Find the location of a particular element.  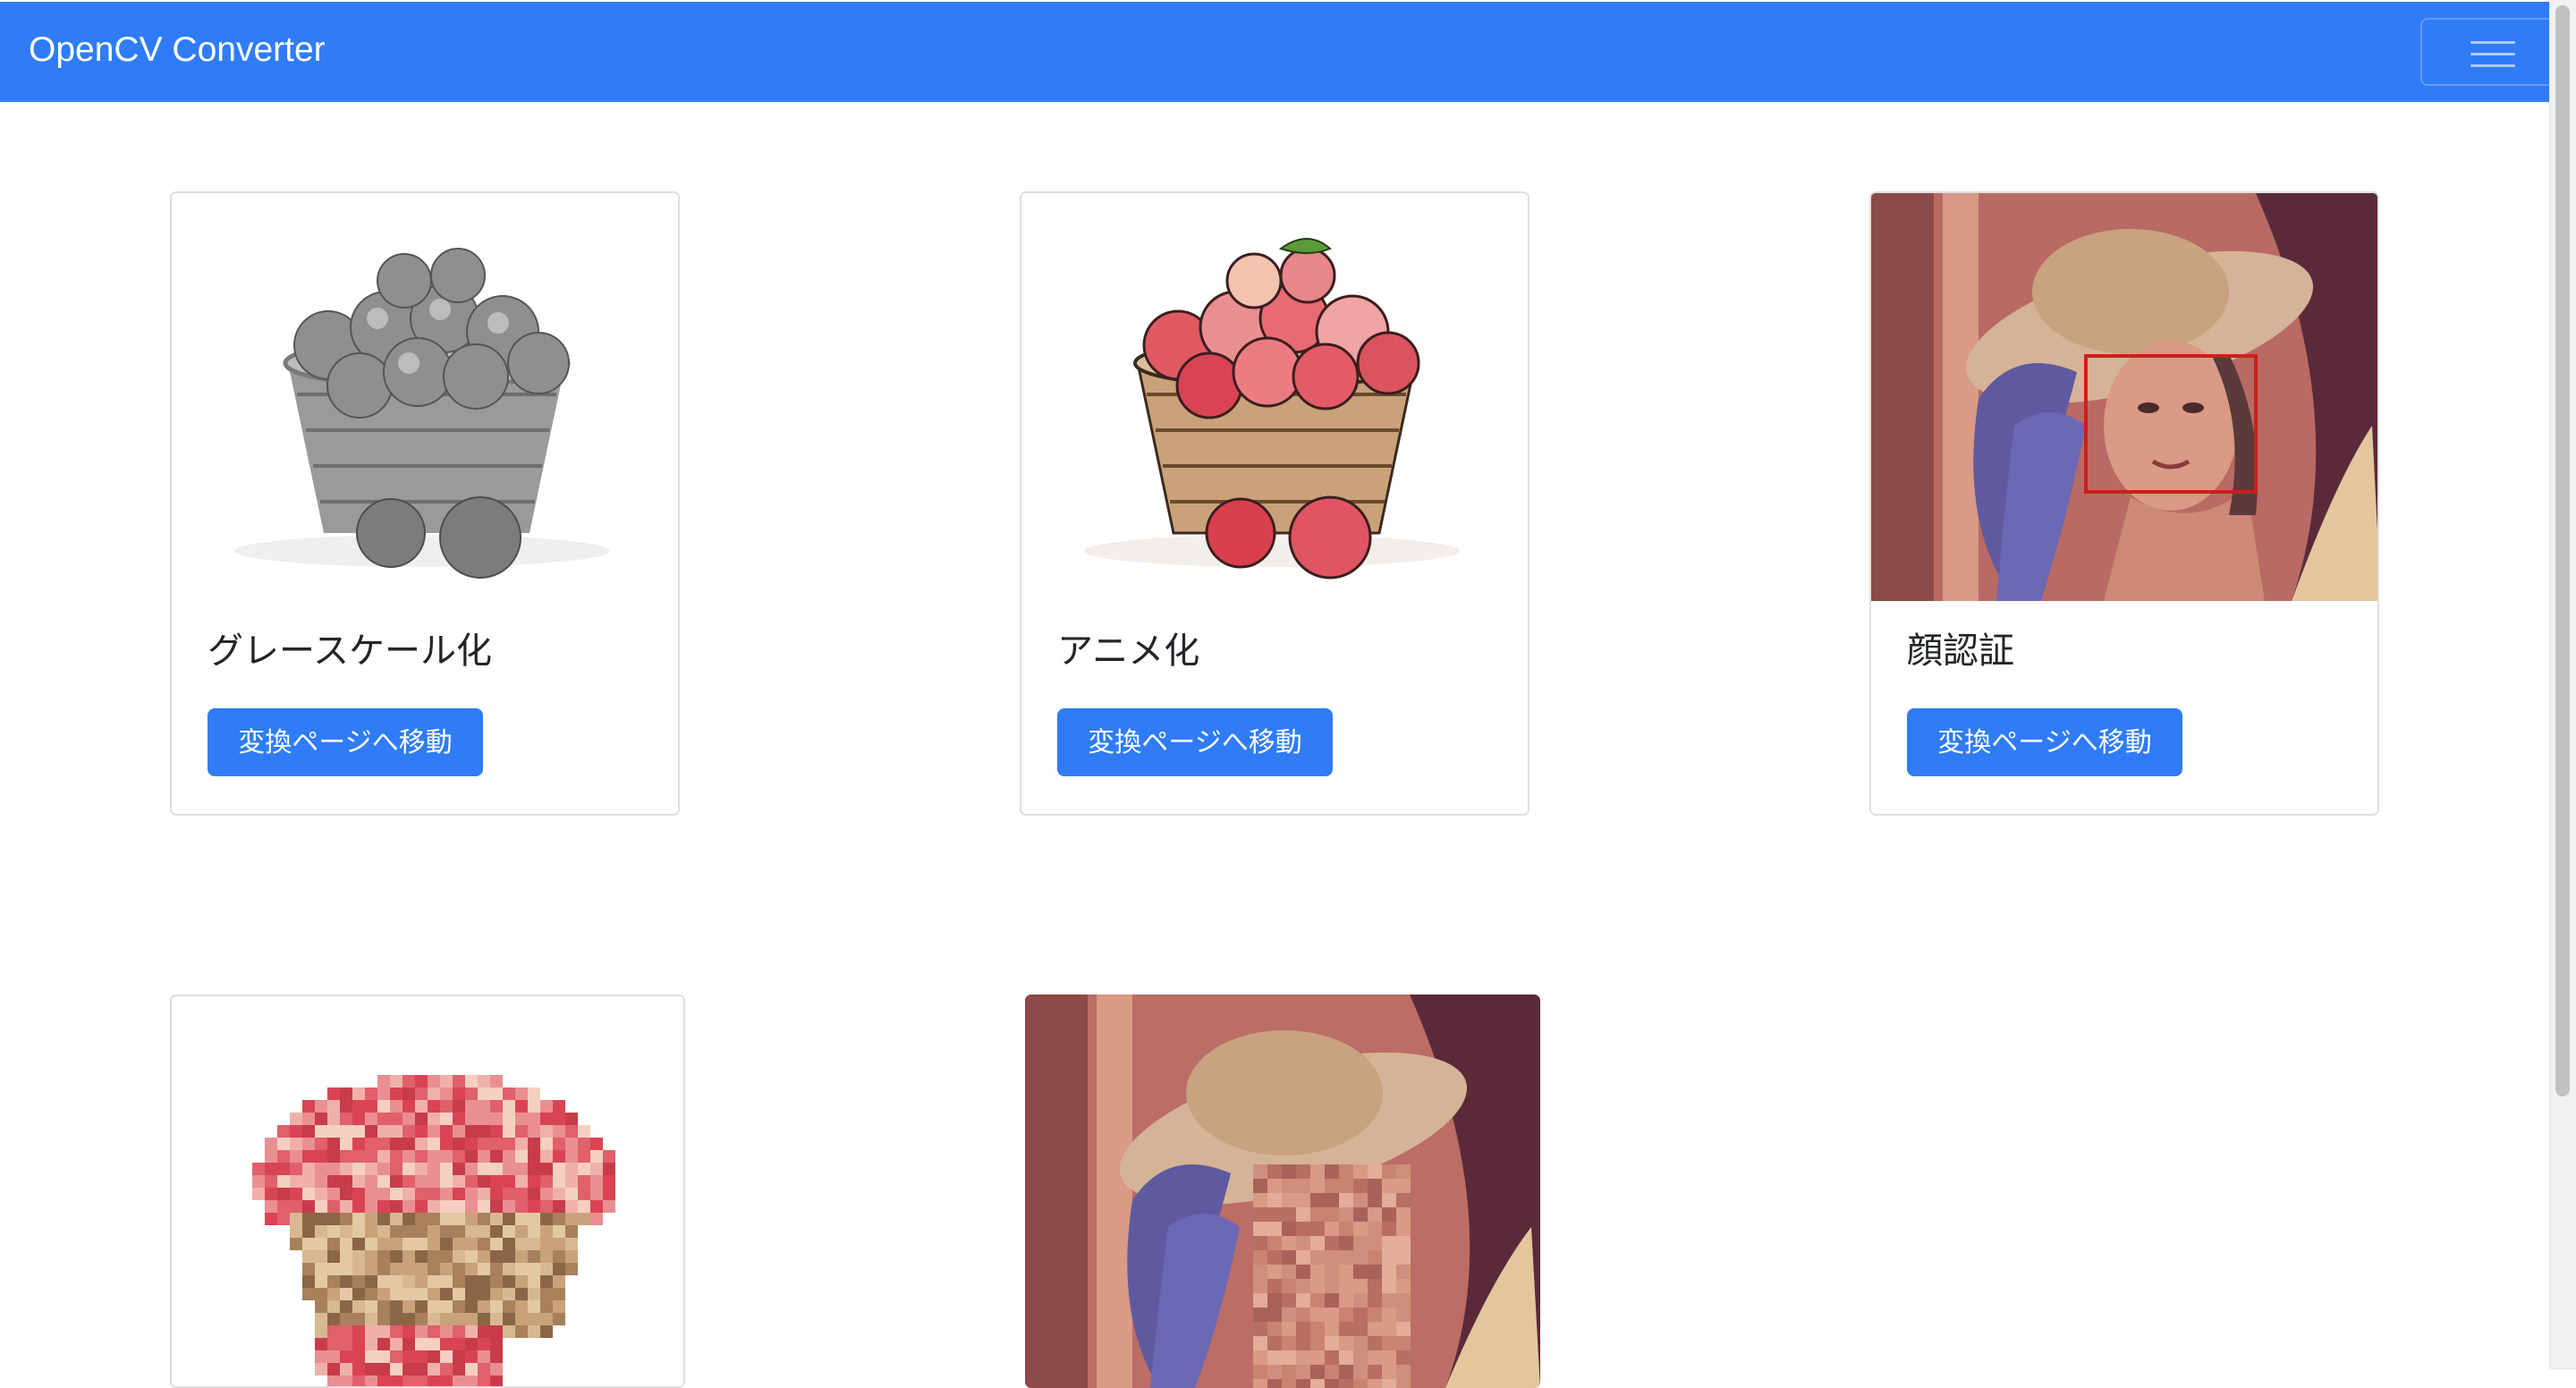

page-scrollbar is located at coordinates (2562, 685).